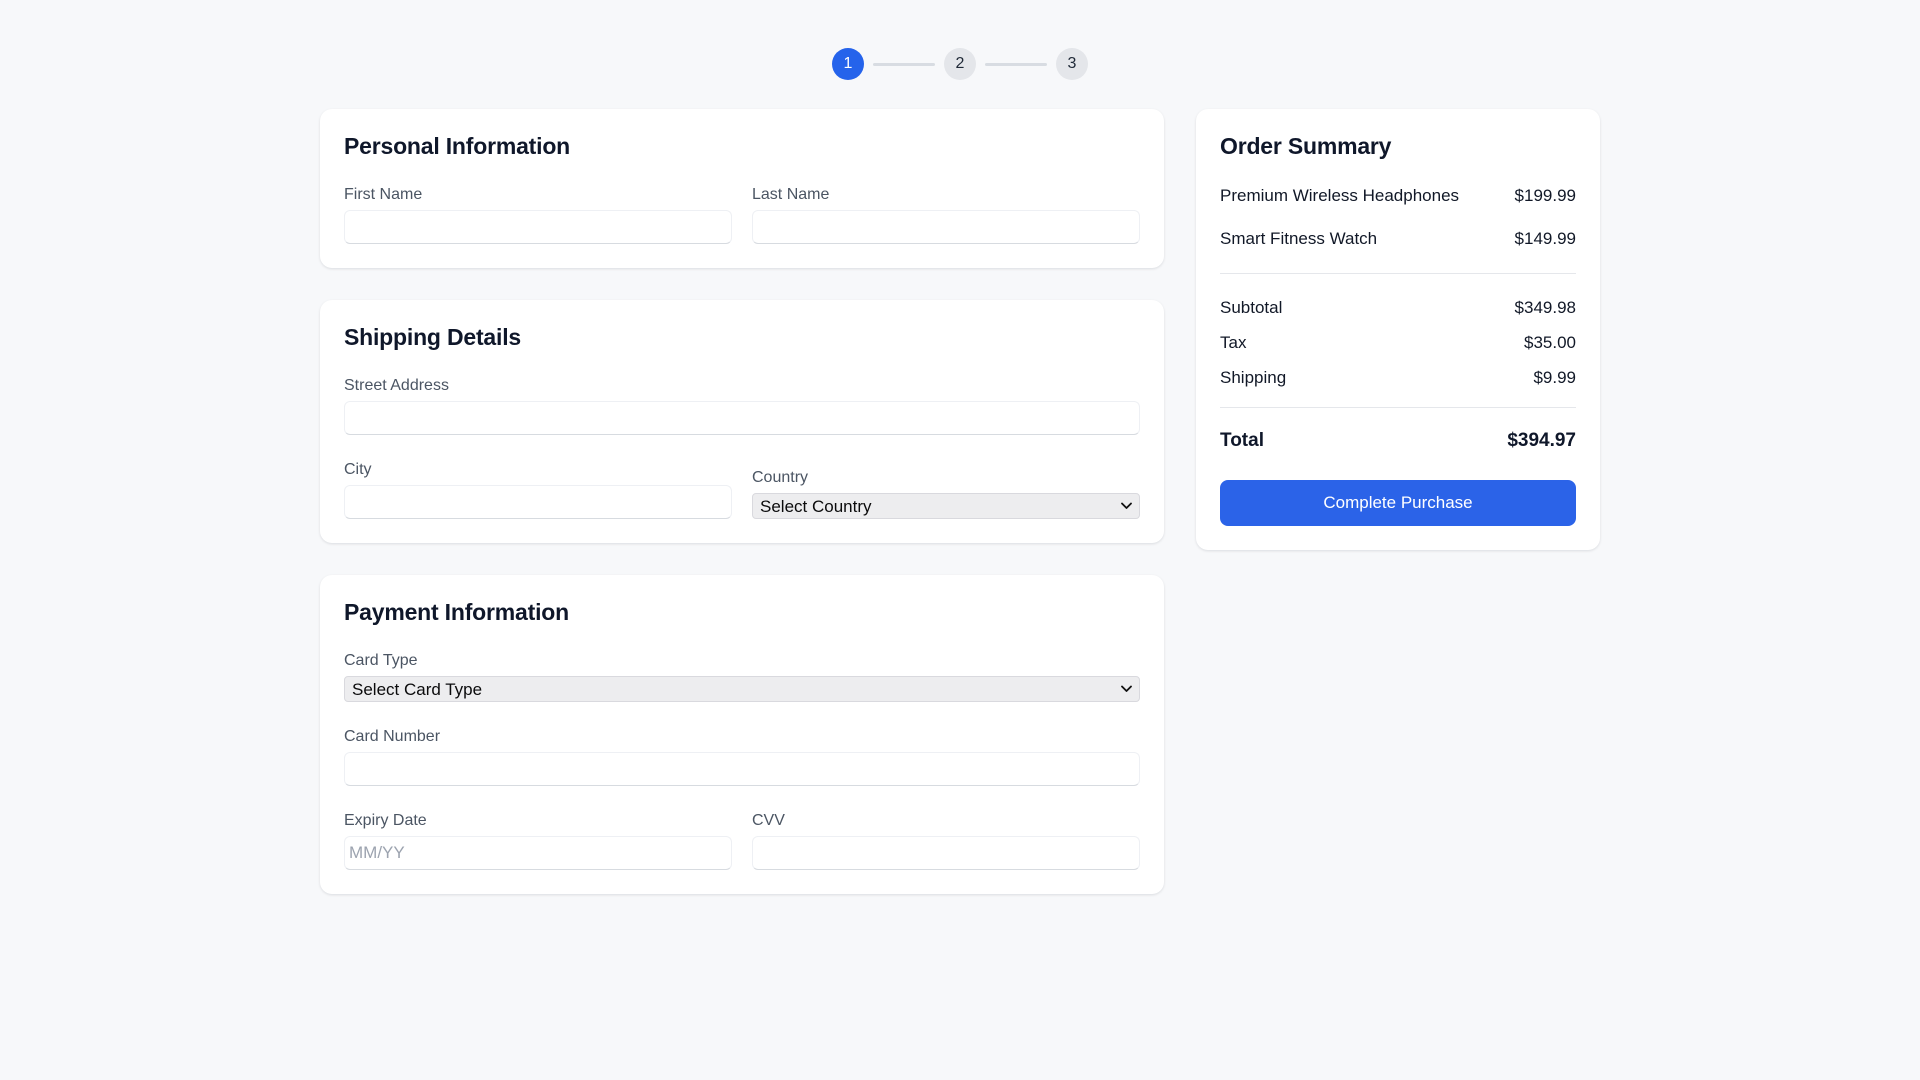 The image size is (1920, 1080). Describe the element at coordinates (1398, 343) in the screenshot. I see `tax-row: Tax $35.00` at that location.